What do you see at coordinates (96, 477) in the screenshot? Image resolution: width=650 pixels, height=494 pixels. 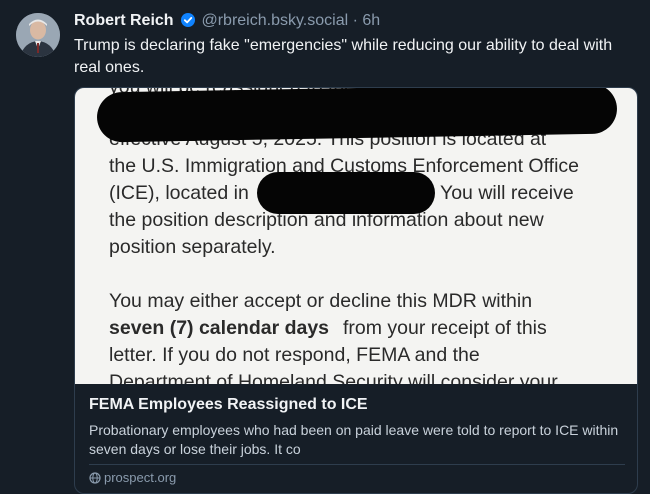 I see `globe-icon` at bounding box center [96, 477].